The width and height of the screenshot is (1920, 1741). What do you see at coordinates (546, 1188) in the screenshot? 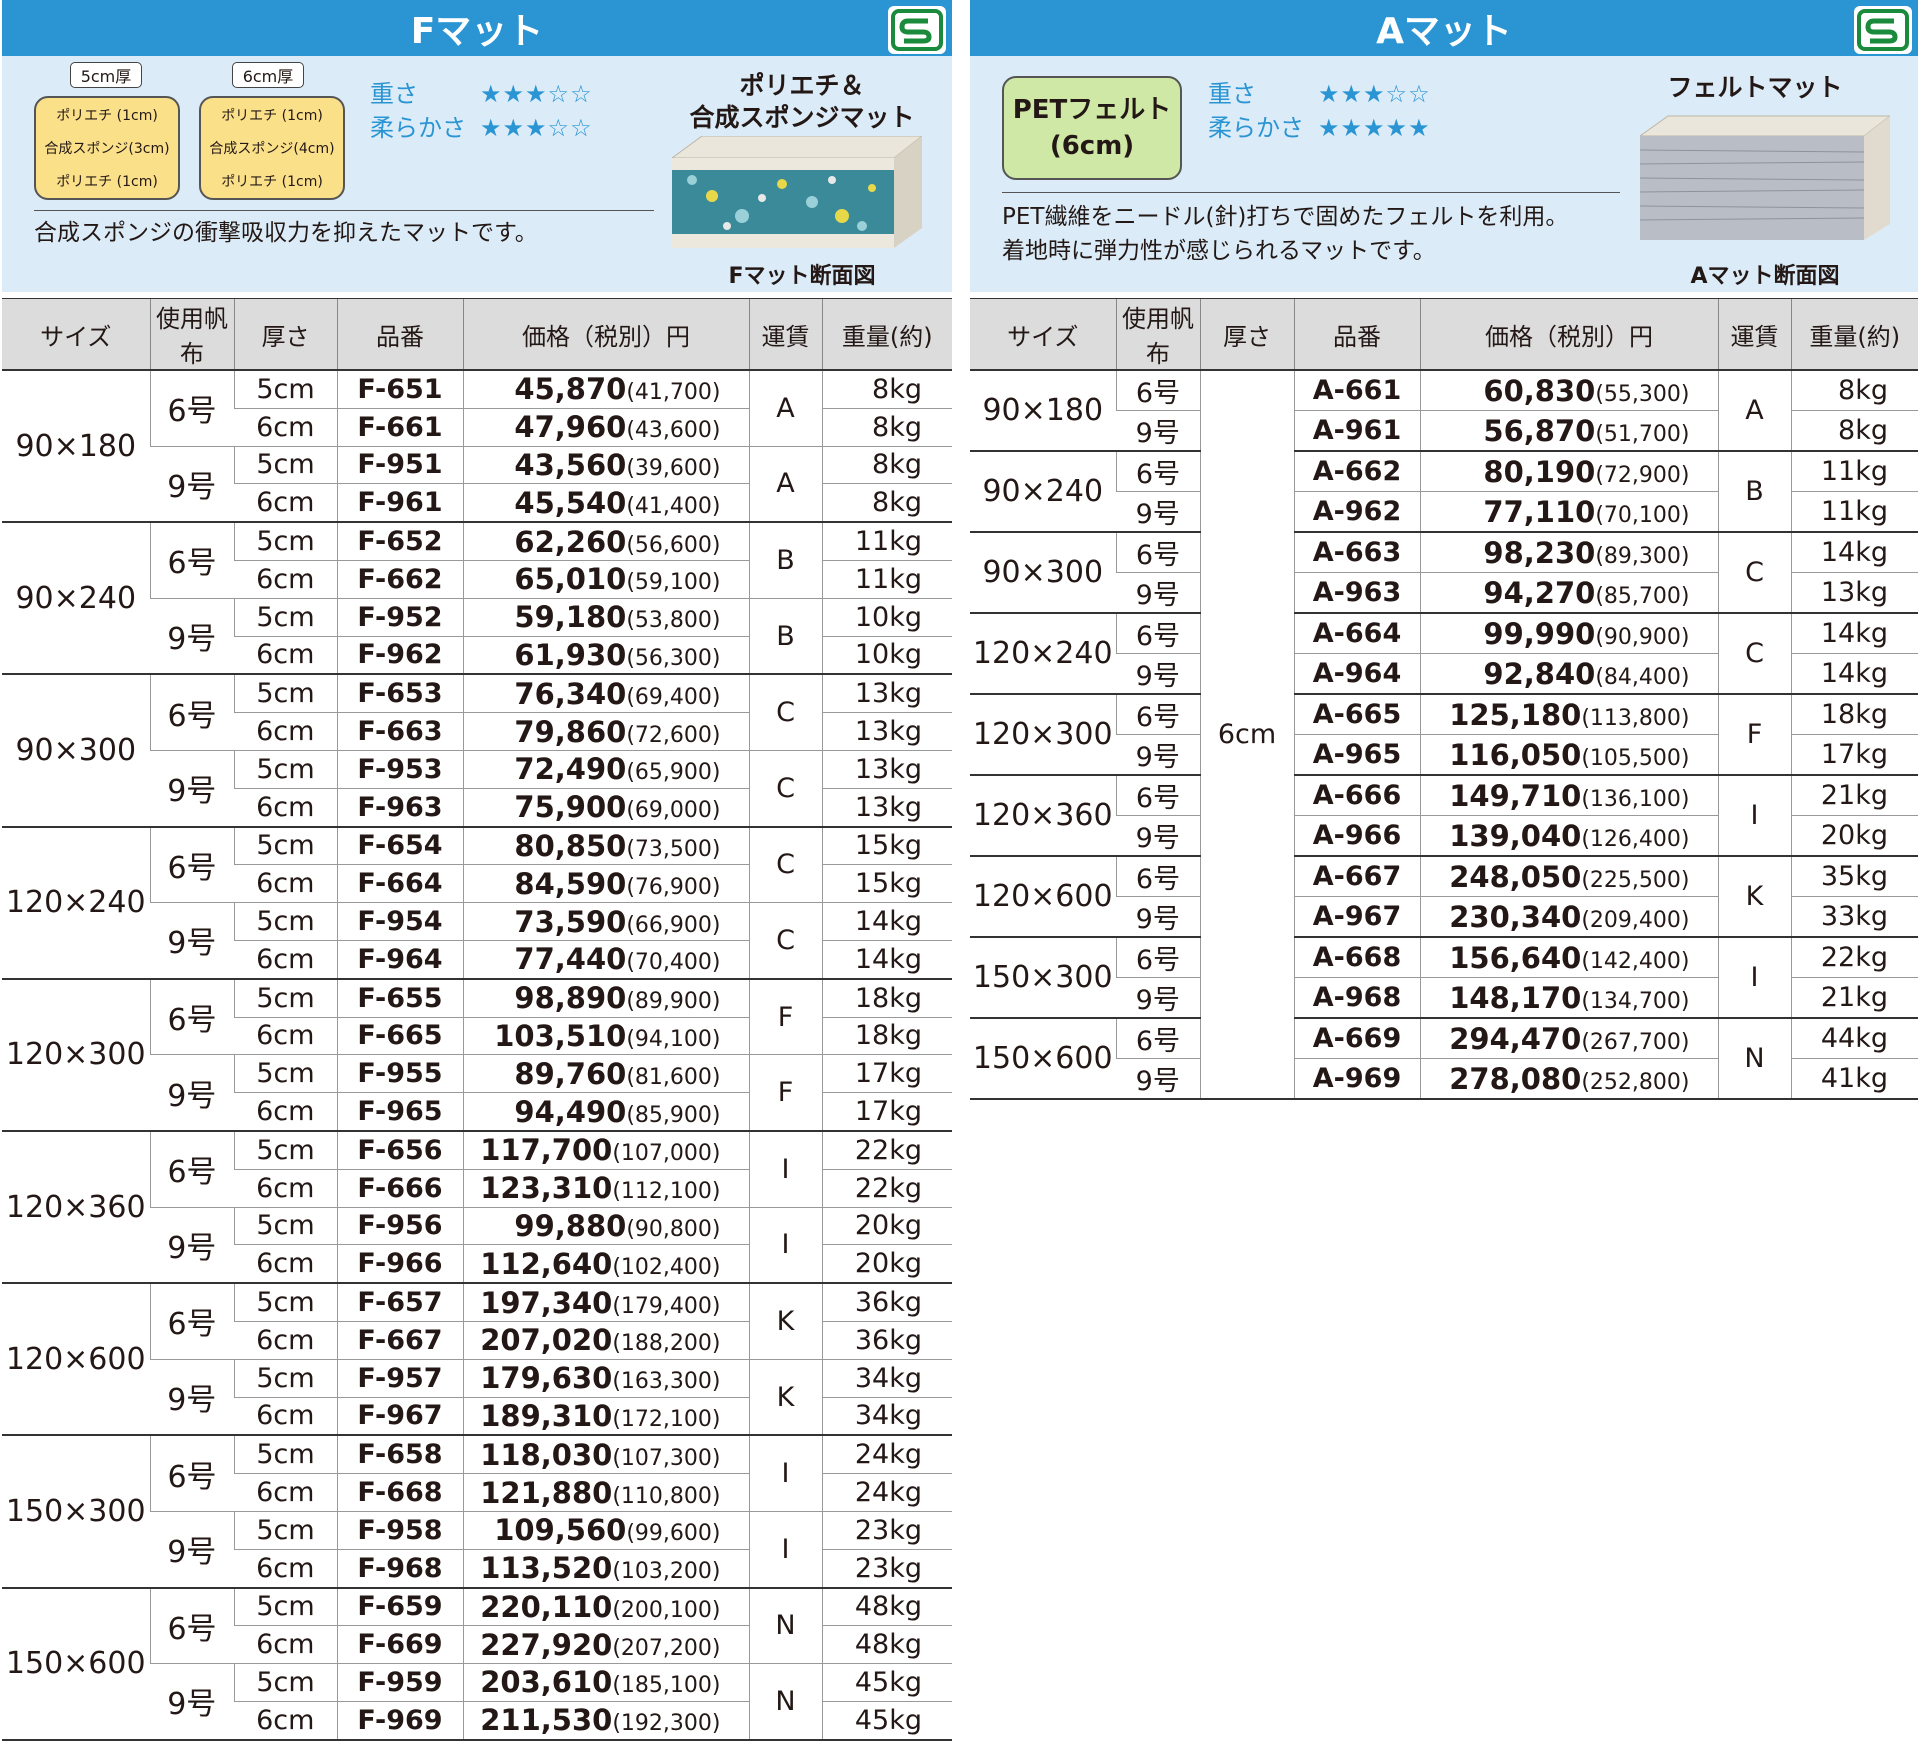
I see `price-value: 123,310` at bounding box center [546, 1188].